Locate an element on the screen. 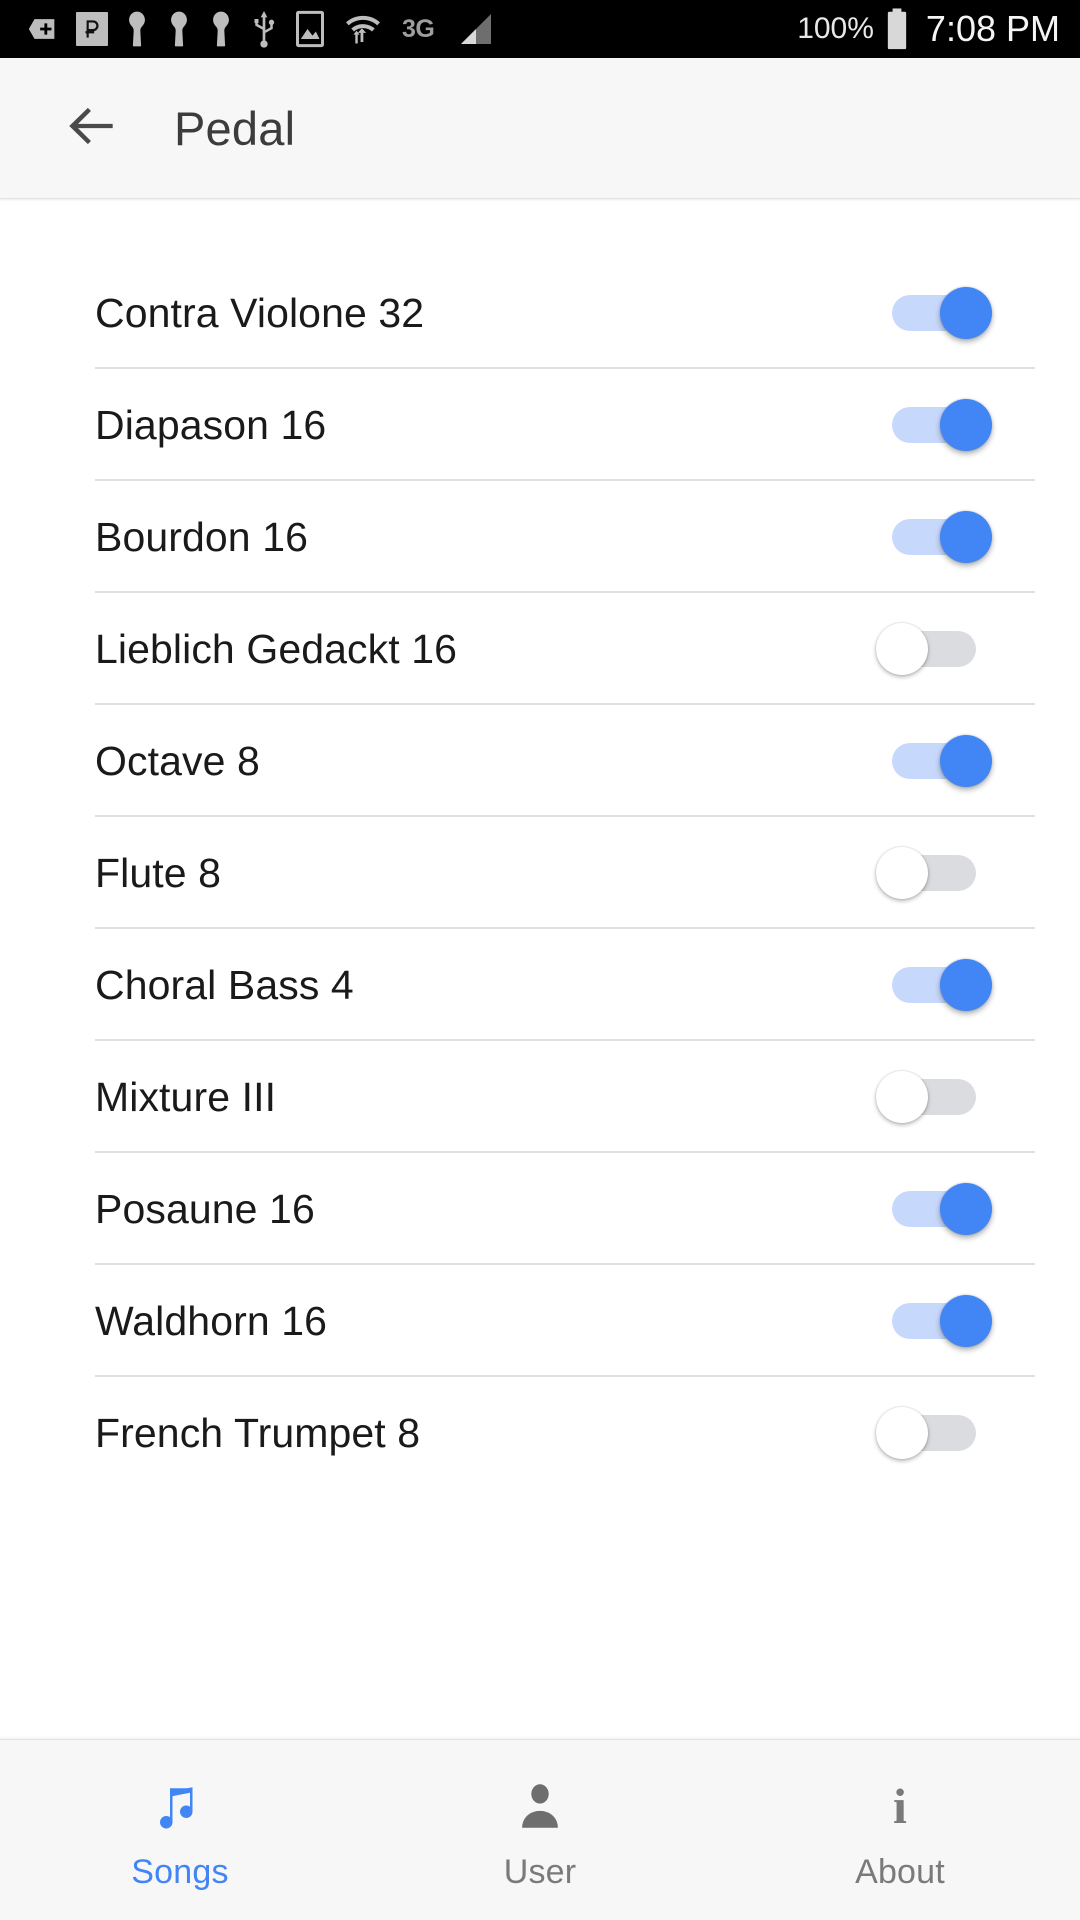  add-shape-icon is located at coordinates (43, 29).